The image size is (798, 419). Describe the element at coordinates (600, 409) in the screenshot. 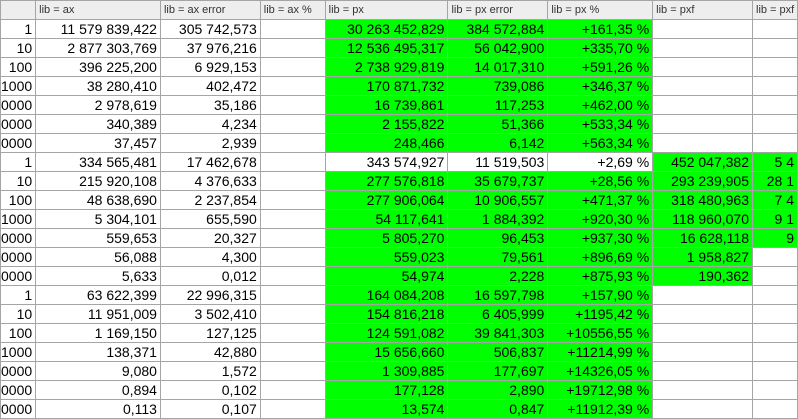

I see `table-cell: +11912,39 %` at that location.